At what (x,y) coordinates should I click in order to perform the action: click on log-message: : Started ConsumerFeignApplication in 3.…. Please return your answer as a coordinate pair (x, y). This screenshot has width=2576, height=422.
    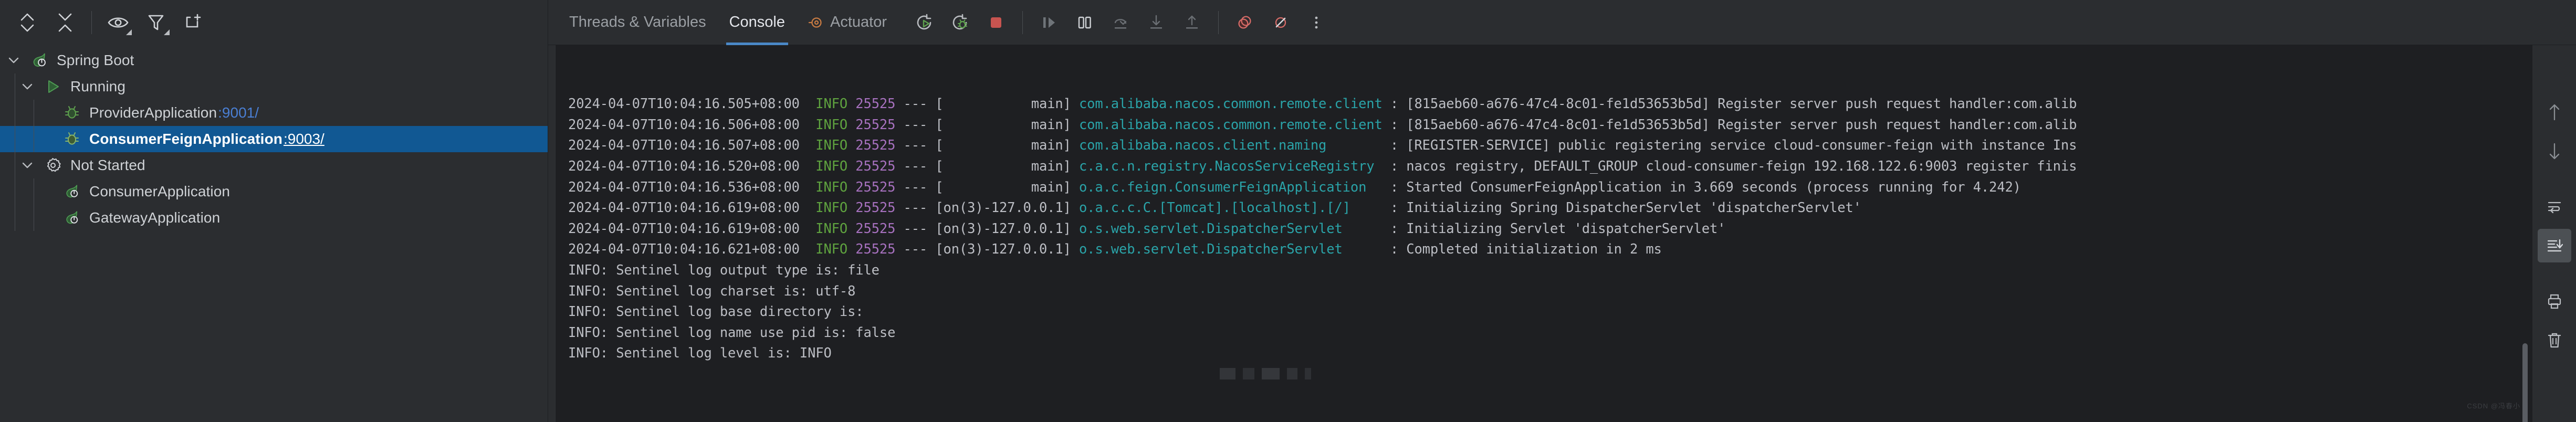
    Looking at the image, I should click on (1705, 187).